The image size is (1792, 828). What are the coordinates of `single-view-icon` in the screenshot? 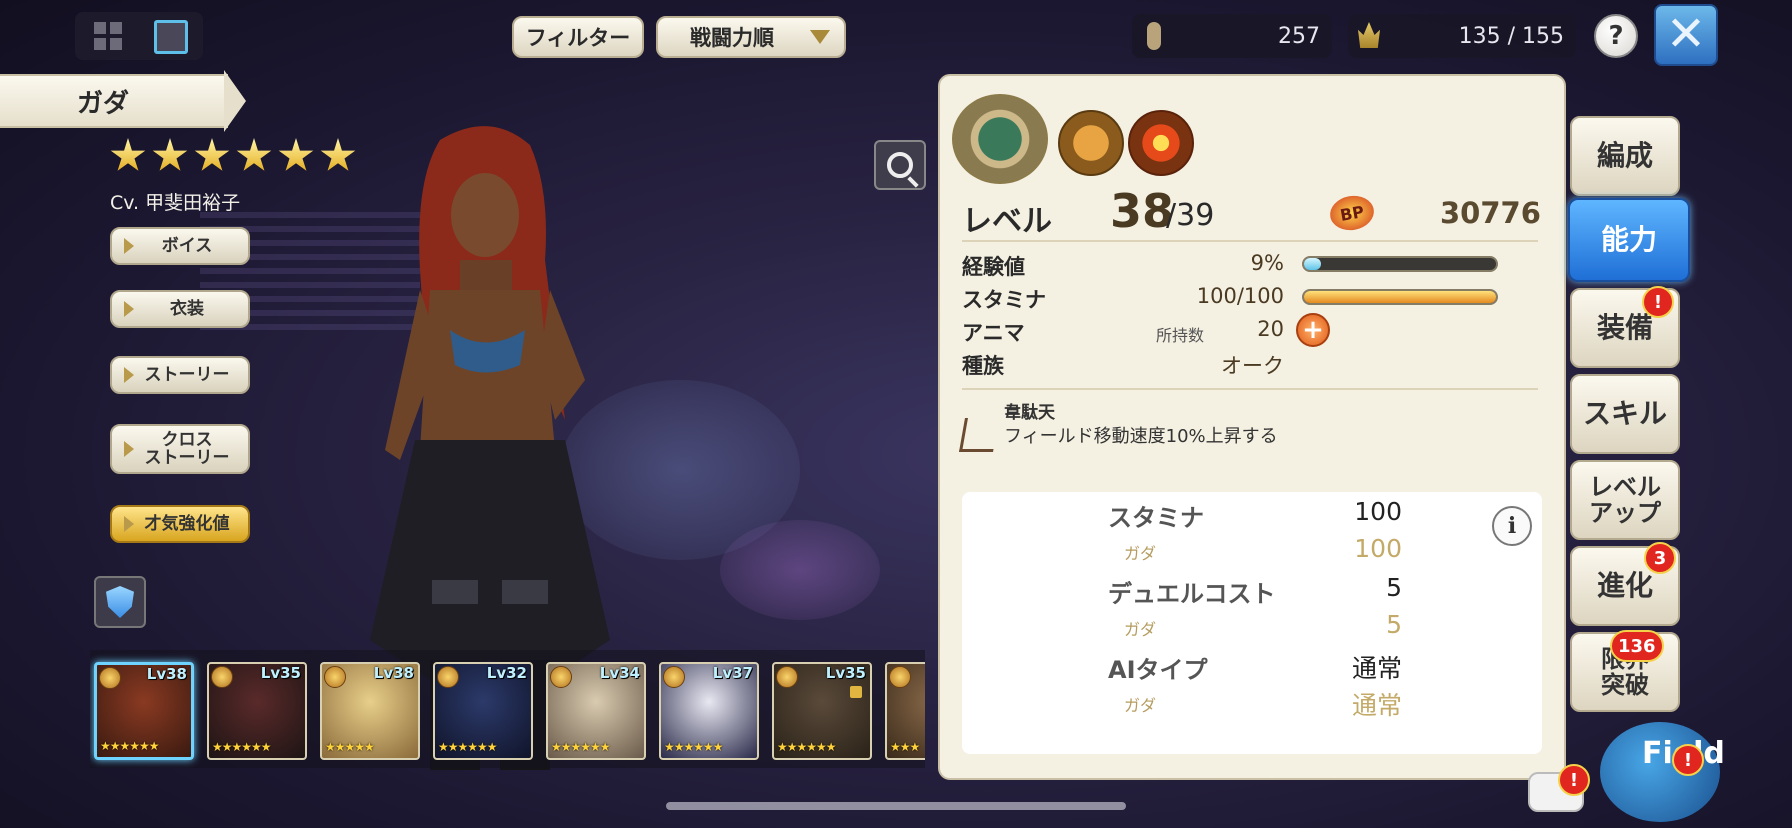 It's located at (171, 37).